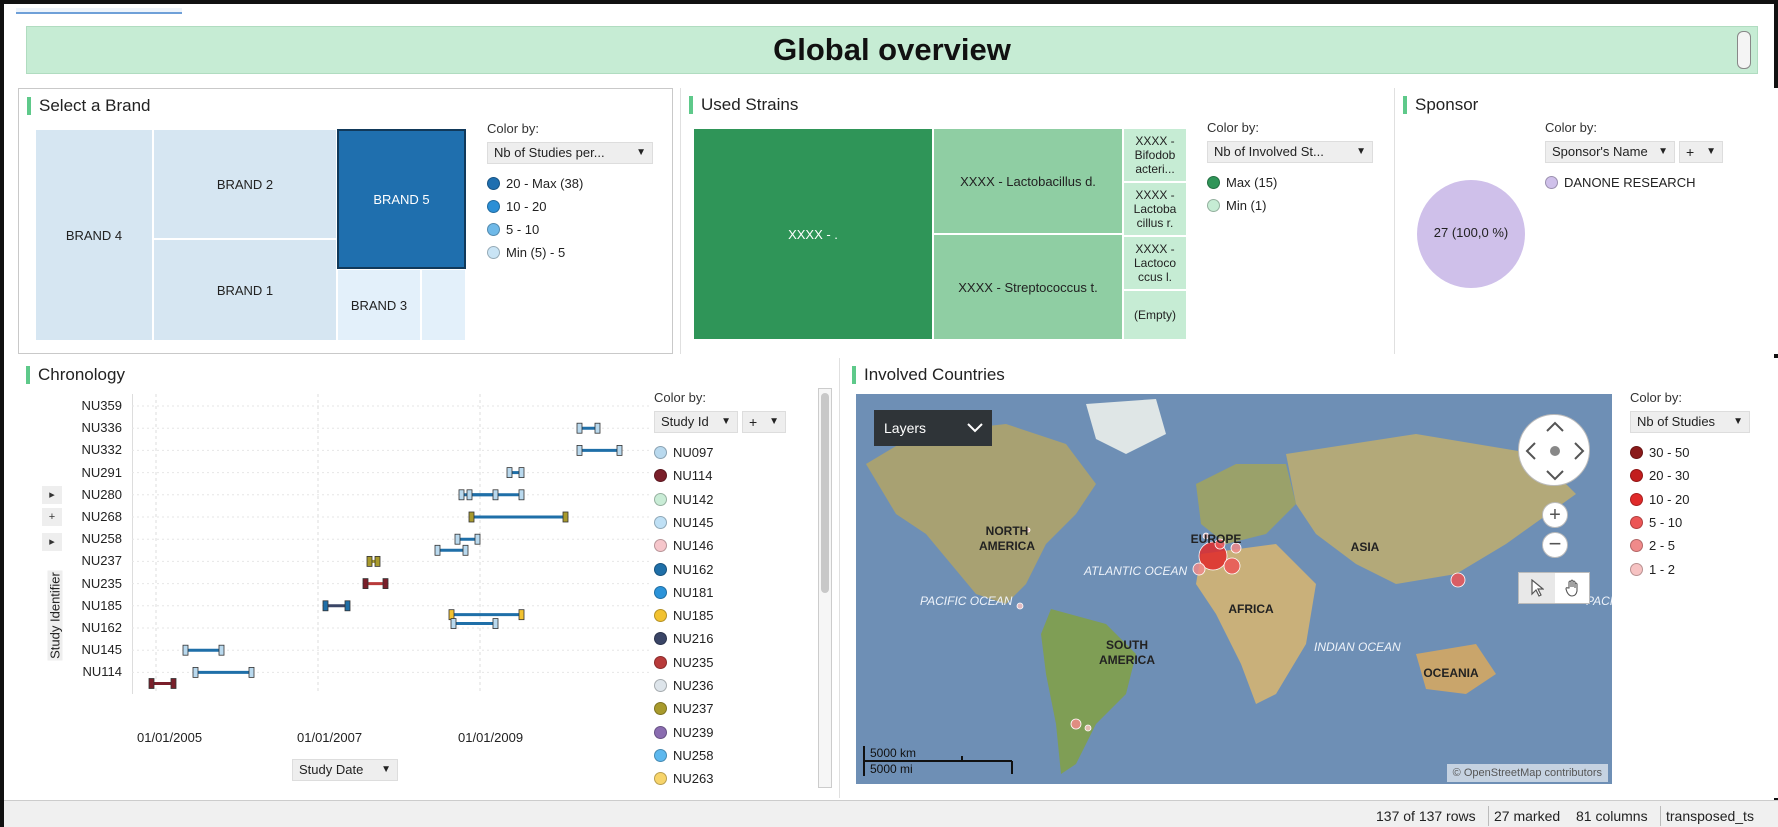  I want to click on status-separator, so click(1488, 816).